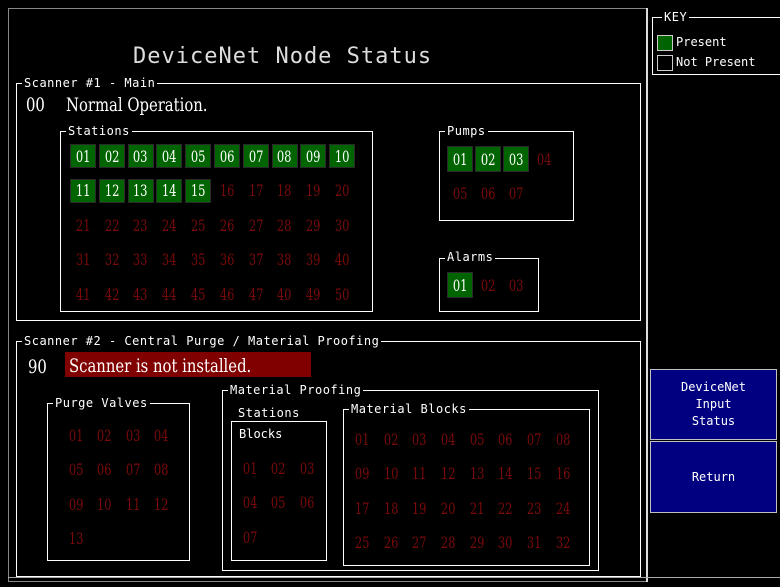  What do you see at coordinates (35, 105) in the screenshot?
I see `scanner1-code: 00` at bounding box center [35, 105].